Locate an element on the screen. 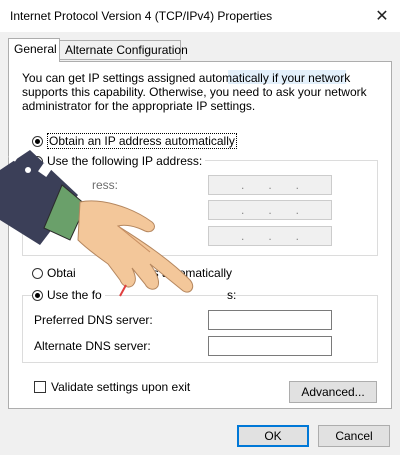  obtain-ip-automatically-label: Obtain an IP address automatically is located at coordinates (142, 141).